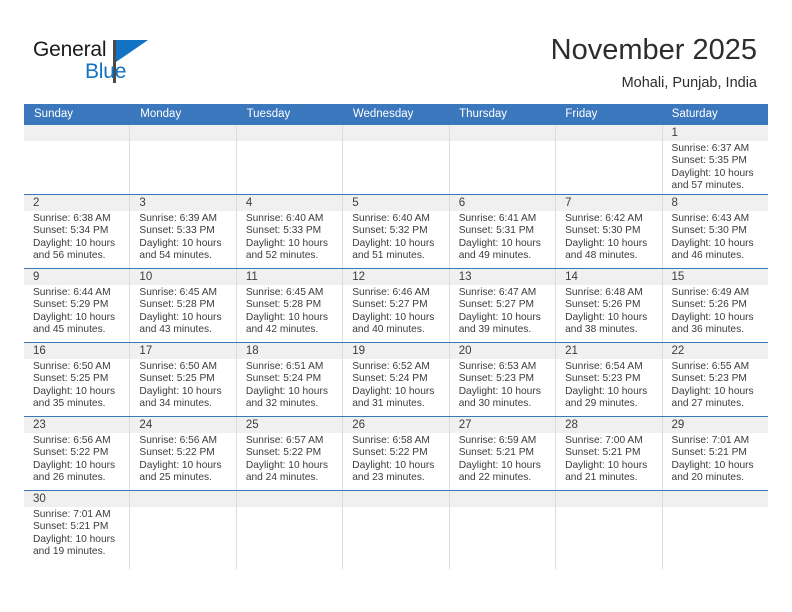 The image size is (792, 612). What do you see at coordinates (72, 218) in the screenshot?
I see `sunrise-text: Sunrise: 6:38 AM` at bounding box center [72, 218].